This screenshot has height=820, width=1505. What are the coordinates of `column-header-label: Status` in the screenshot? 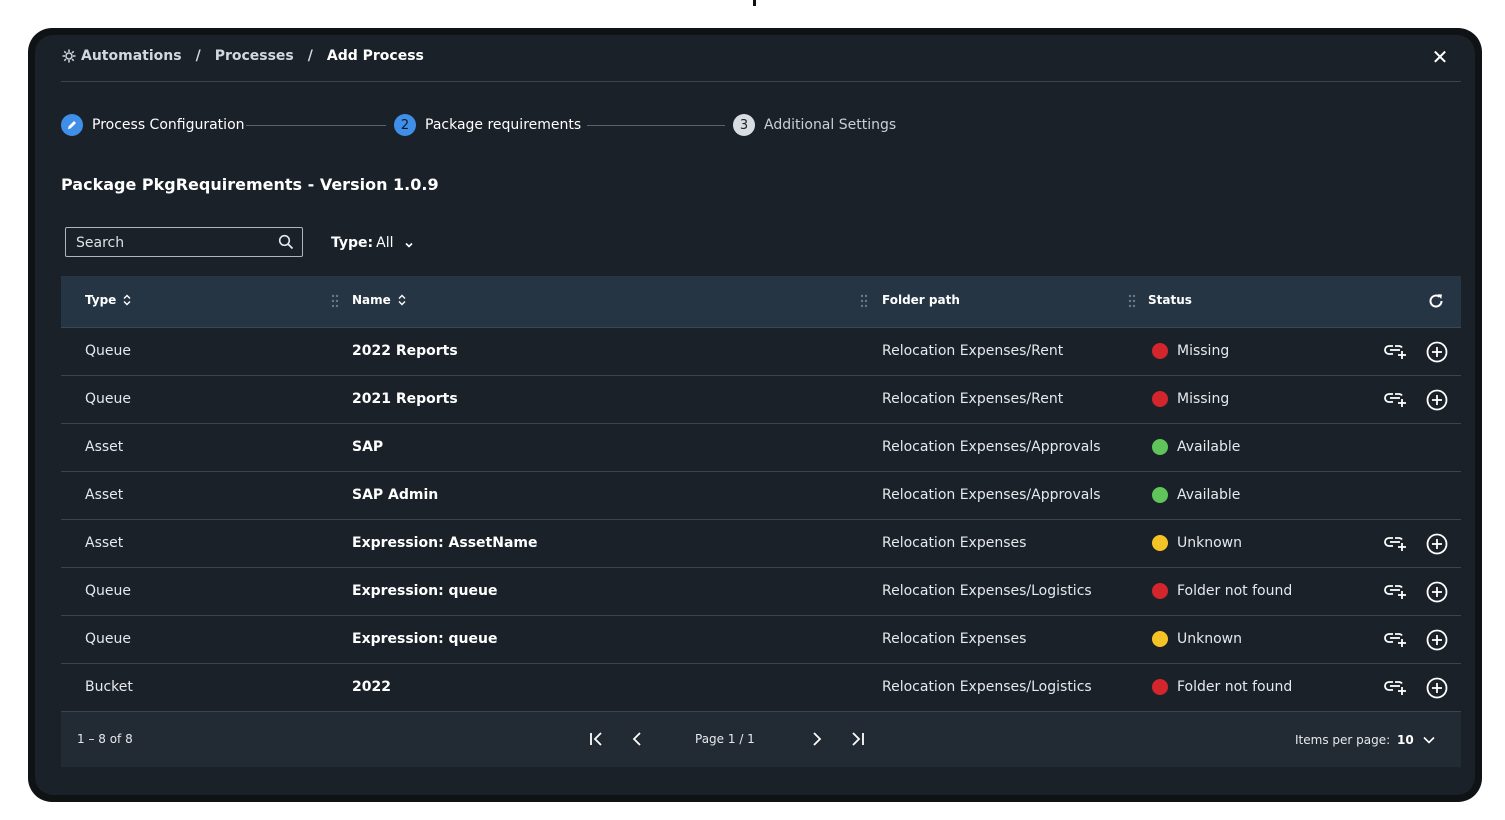 It's located at (1170, 300).